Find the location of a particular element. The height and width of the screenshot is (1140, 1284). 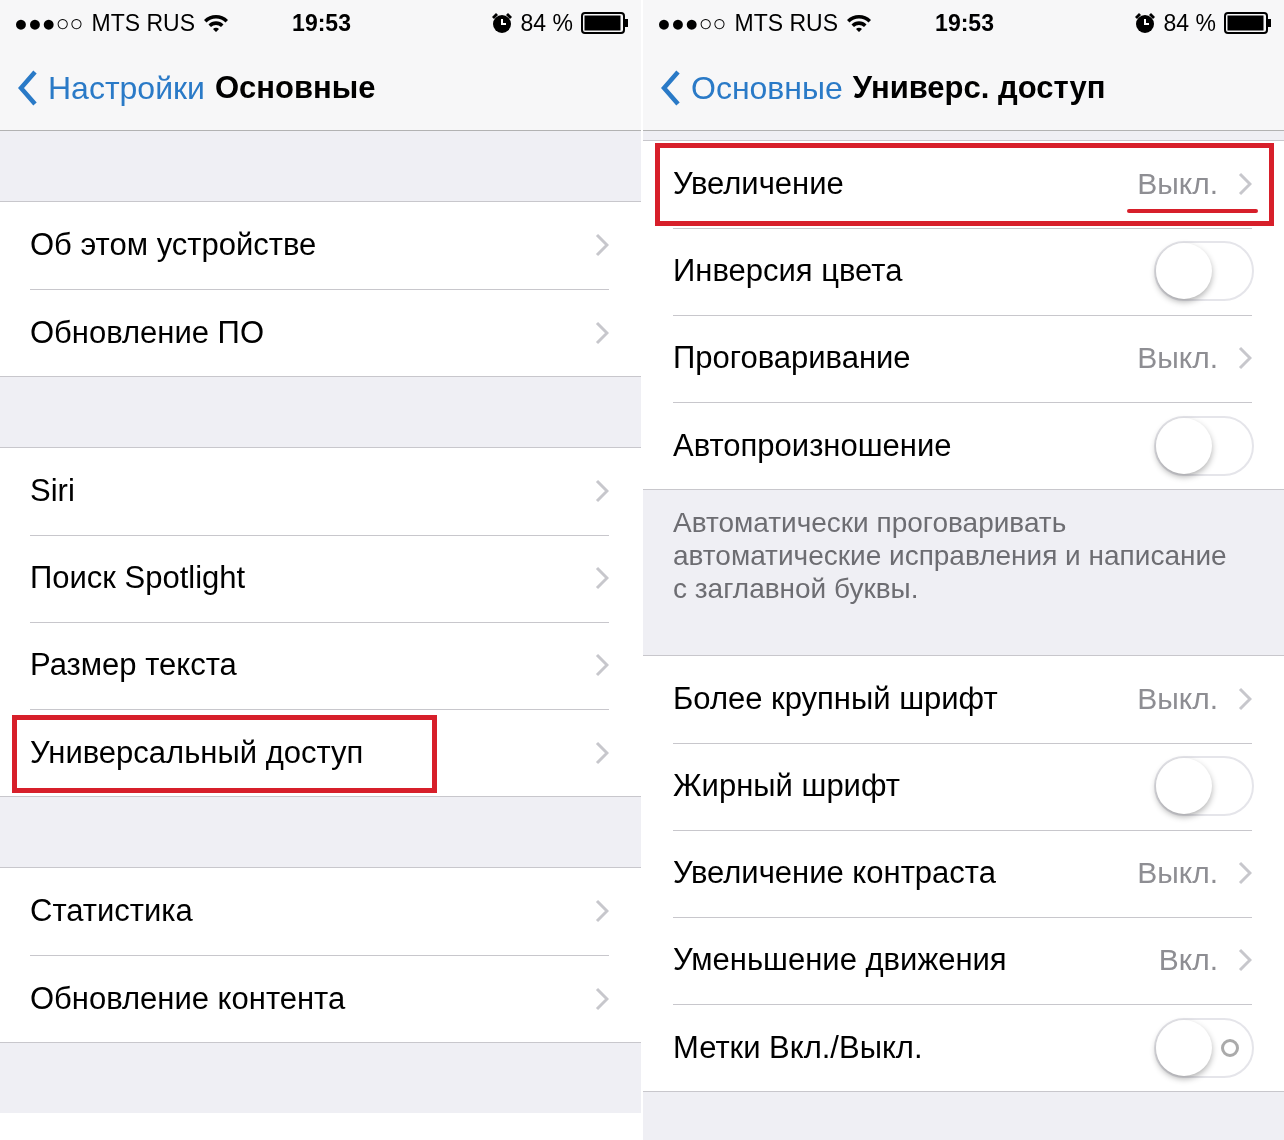

setting-label: Уменьшение движения is located at coordinates (916, 960).